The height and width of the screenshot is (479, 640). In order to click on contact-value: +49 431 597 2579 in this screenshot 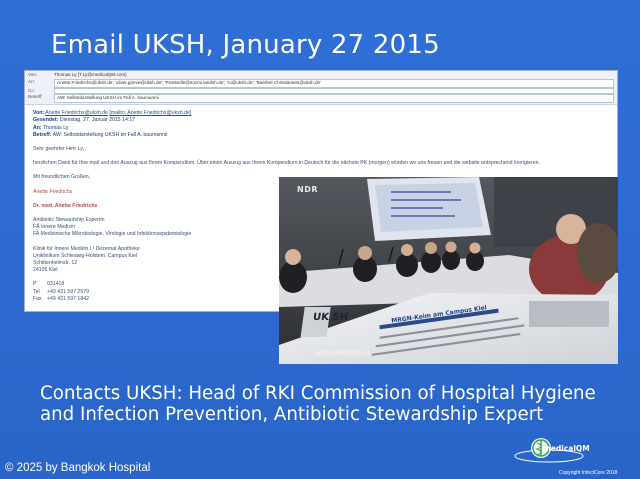, I will do `click(68, 291)`.